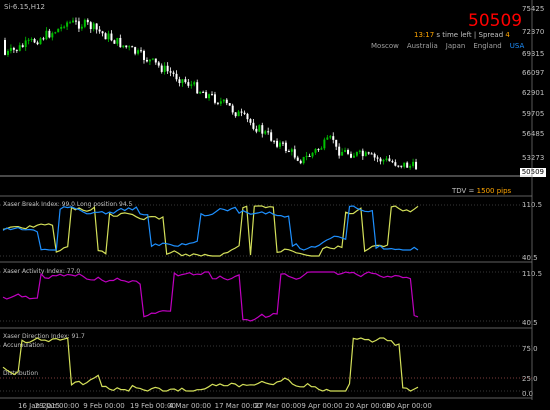  What do you see at coordinates (210, 228) in the screenshot?
I see `break-blue-line` at bounding box center [210, 228].